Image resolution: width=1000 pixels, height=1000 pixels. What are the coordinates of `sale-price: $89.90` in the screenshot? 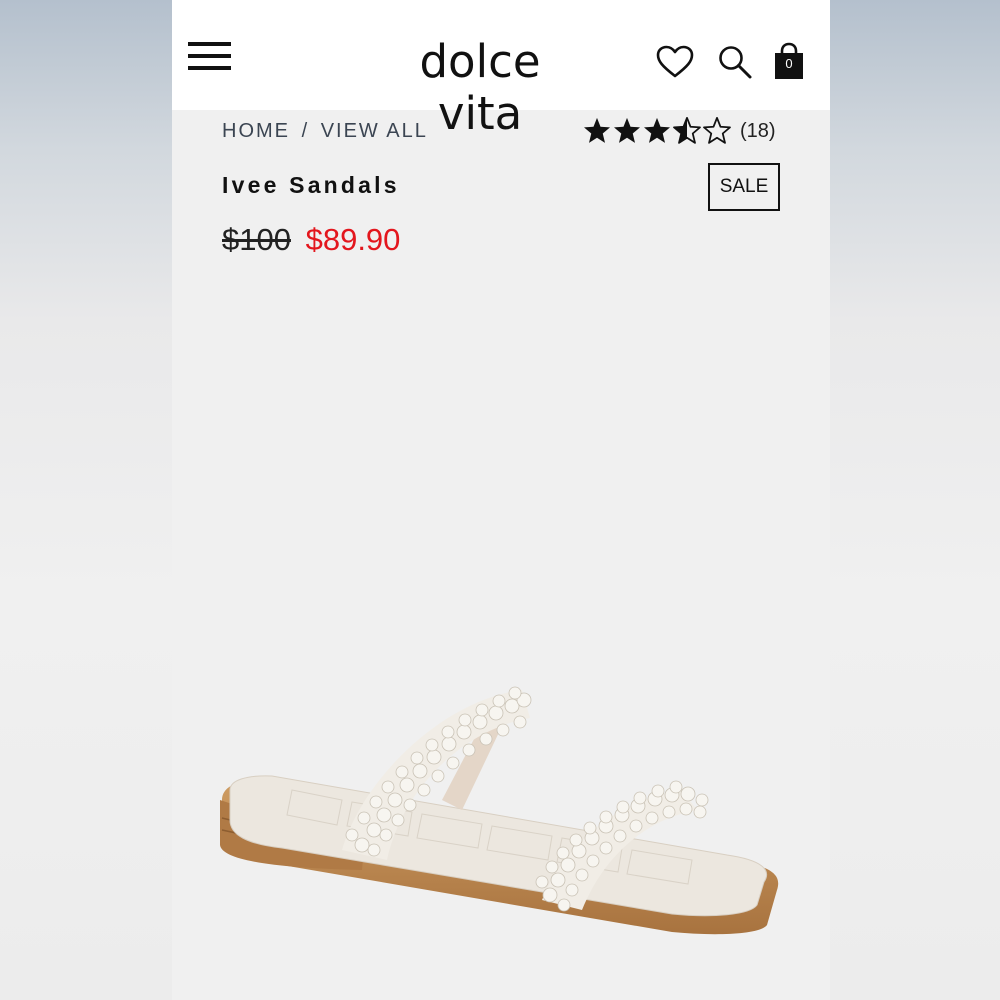 It's located at (353, 239).